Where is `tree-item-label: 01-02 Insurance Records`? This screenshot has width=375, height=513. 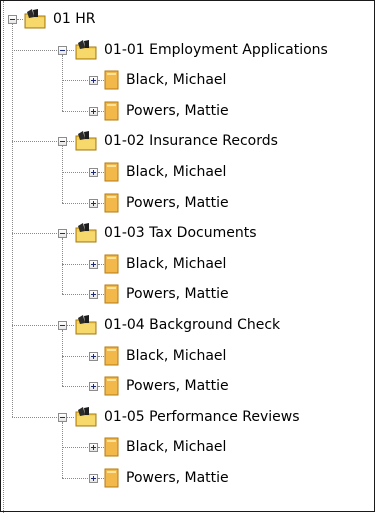 tree-item-label: 01-02 Insurance Records is located at coordinates (191, 141).